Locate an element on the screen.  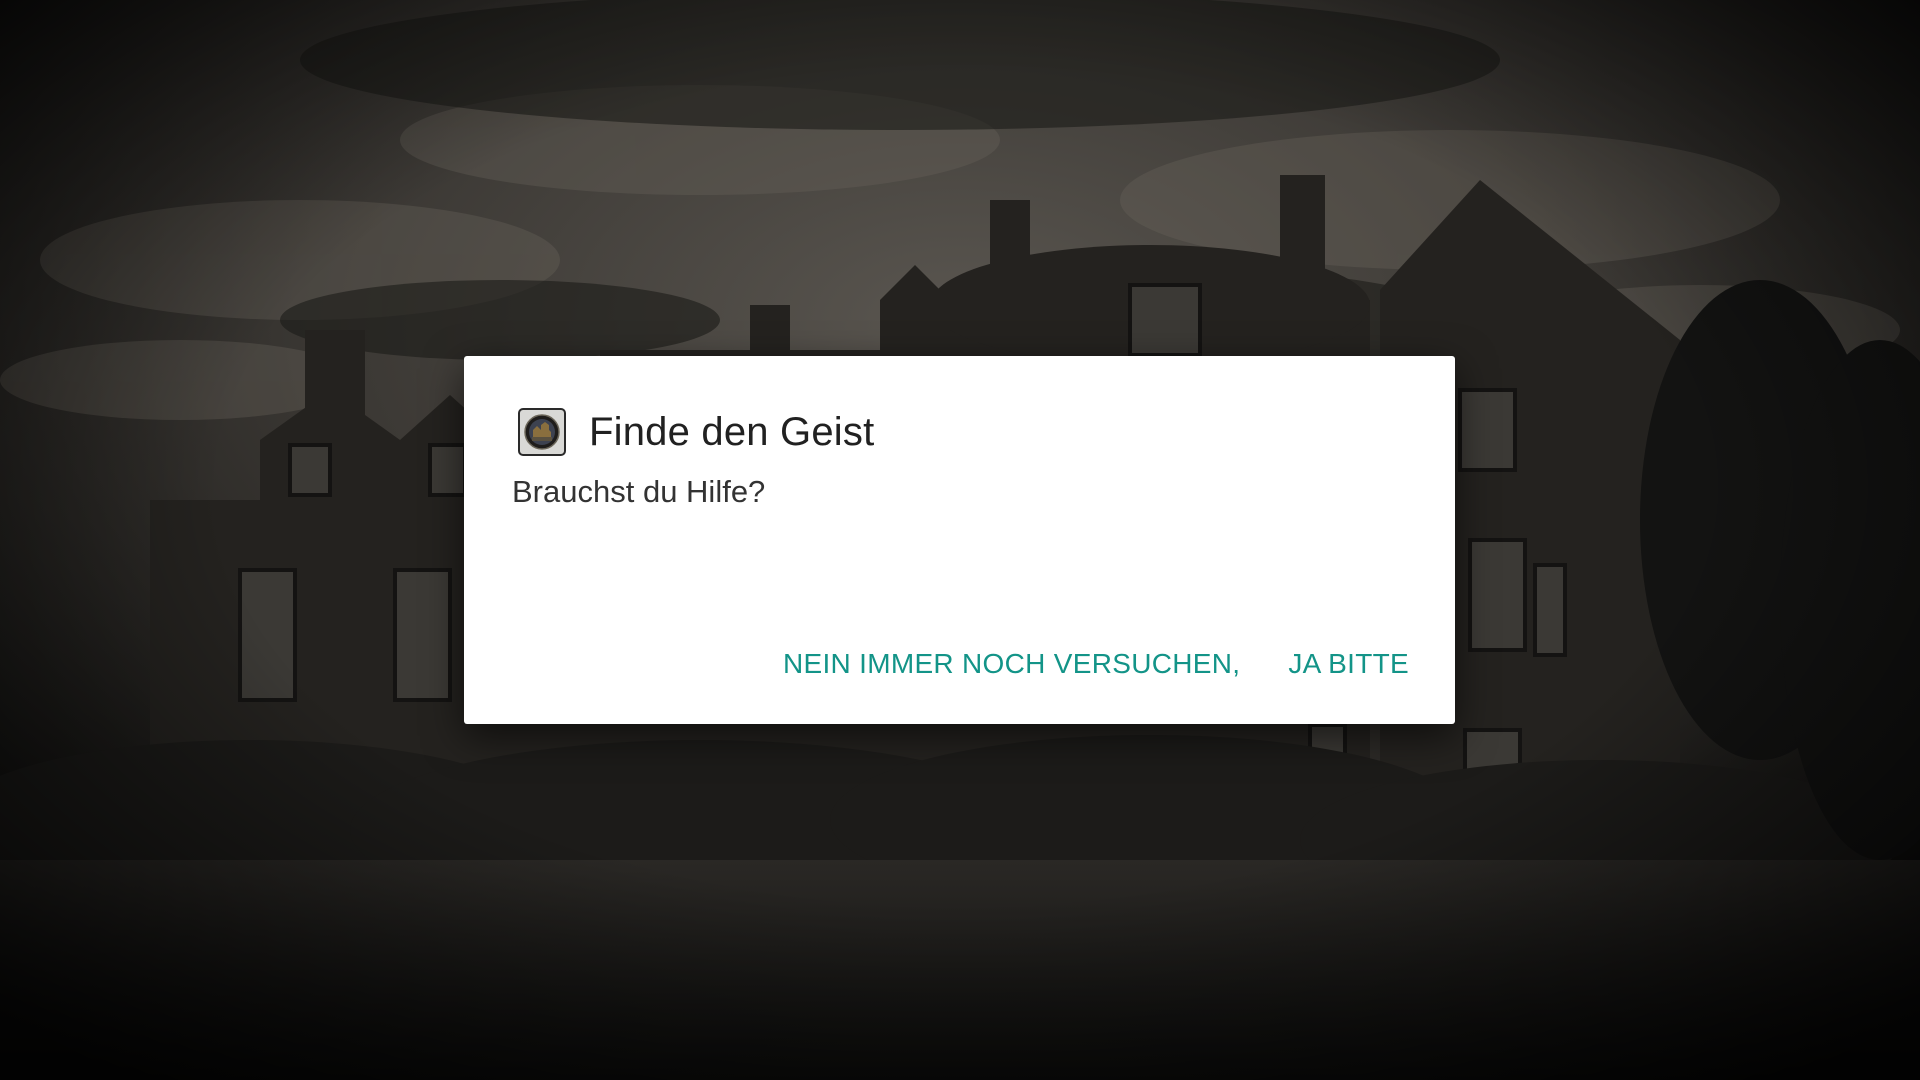
app-icon is located at coordinates (542, 432).